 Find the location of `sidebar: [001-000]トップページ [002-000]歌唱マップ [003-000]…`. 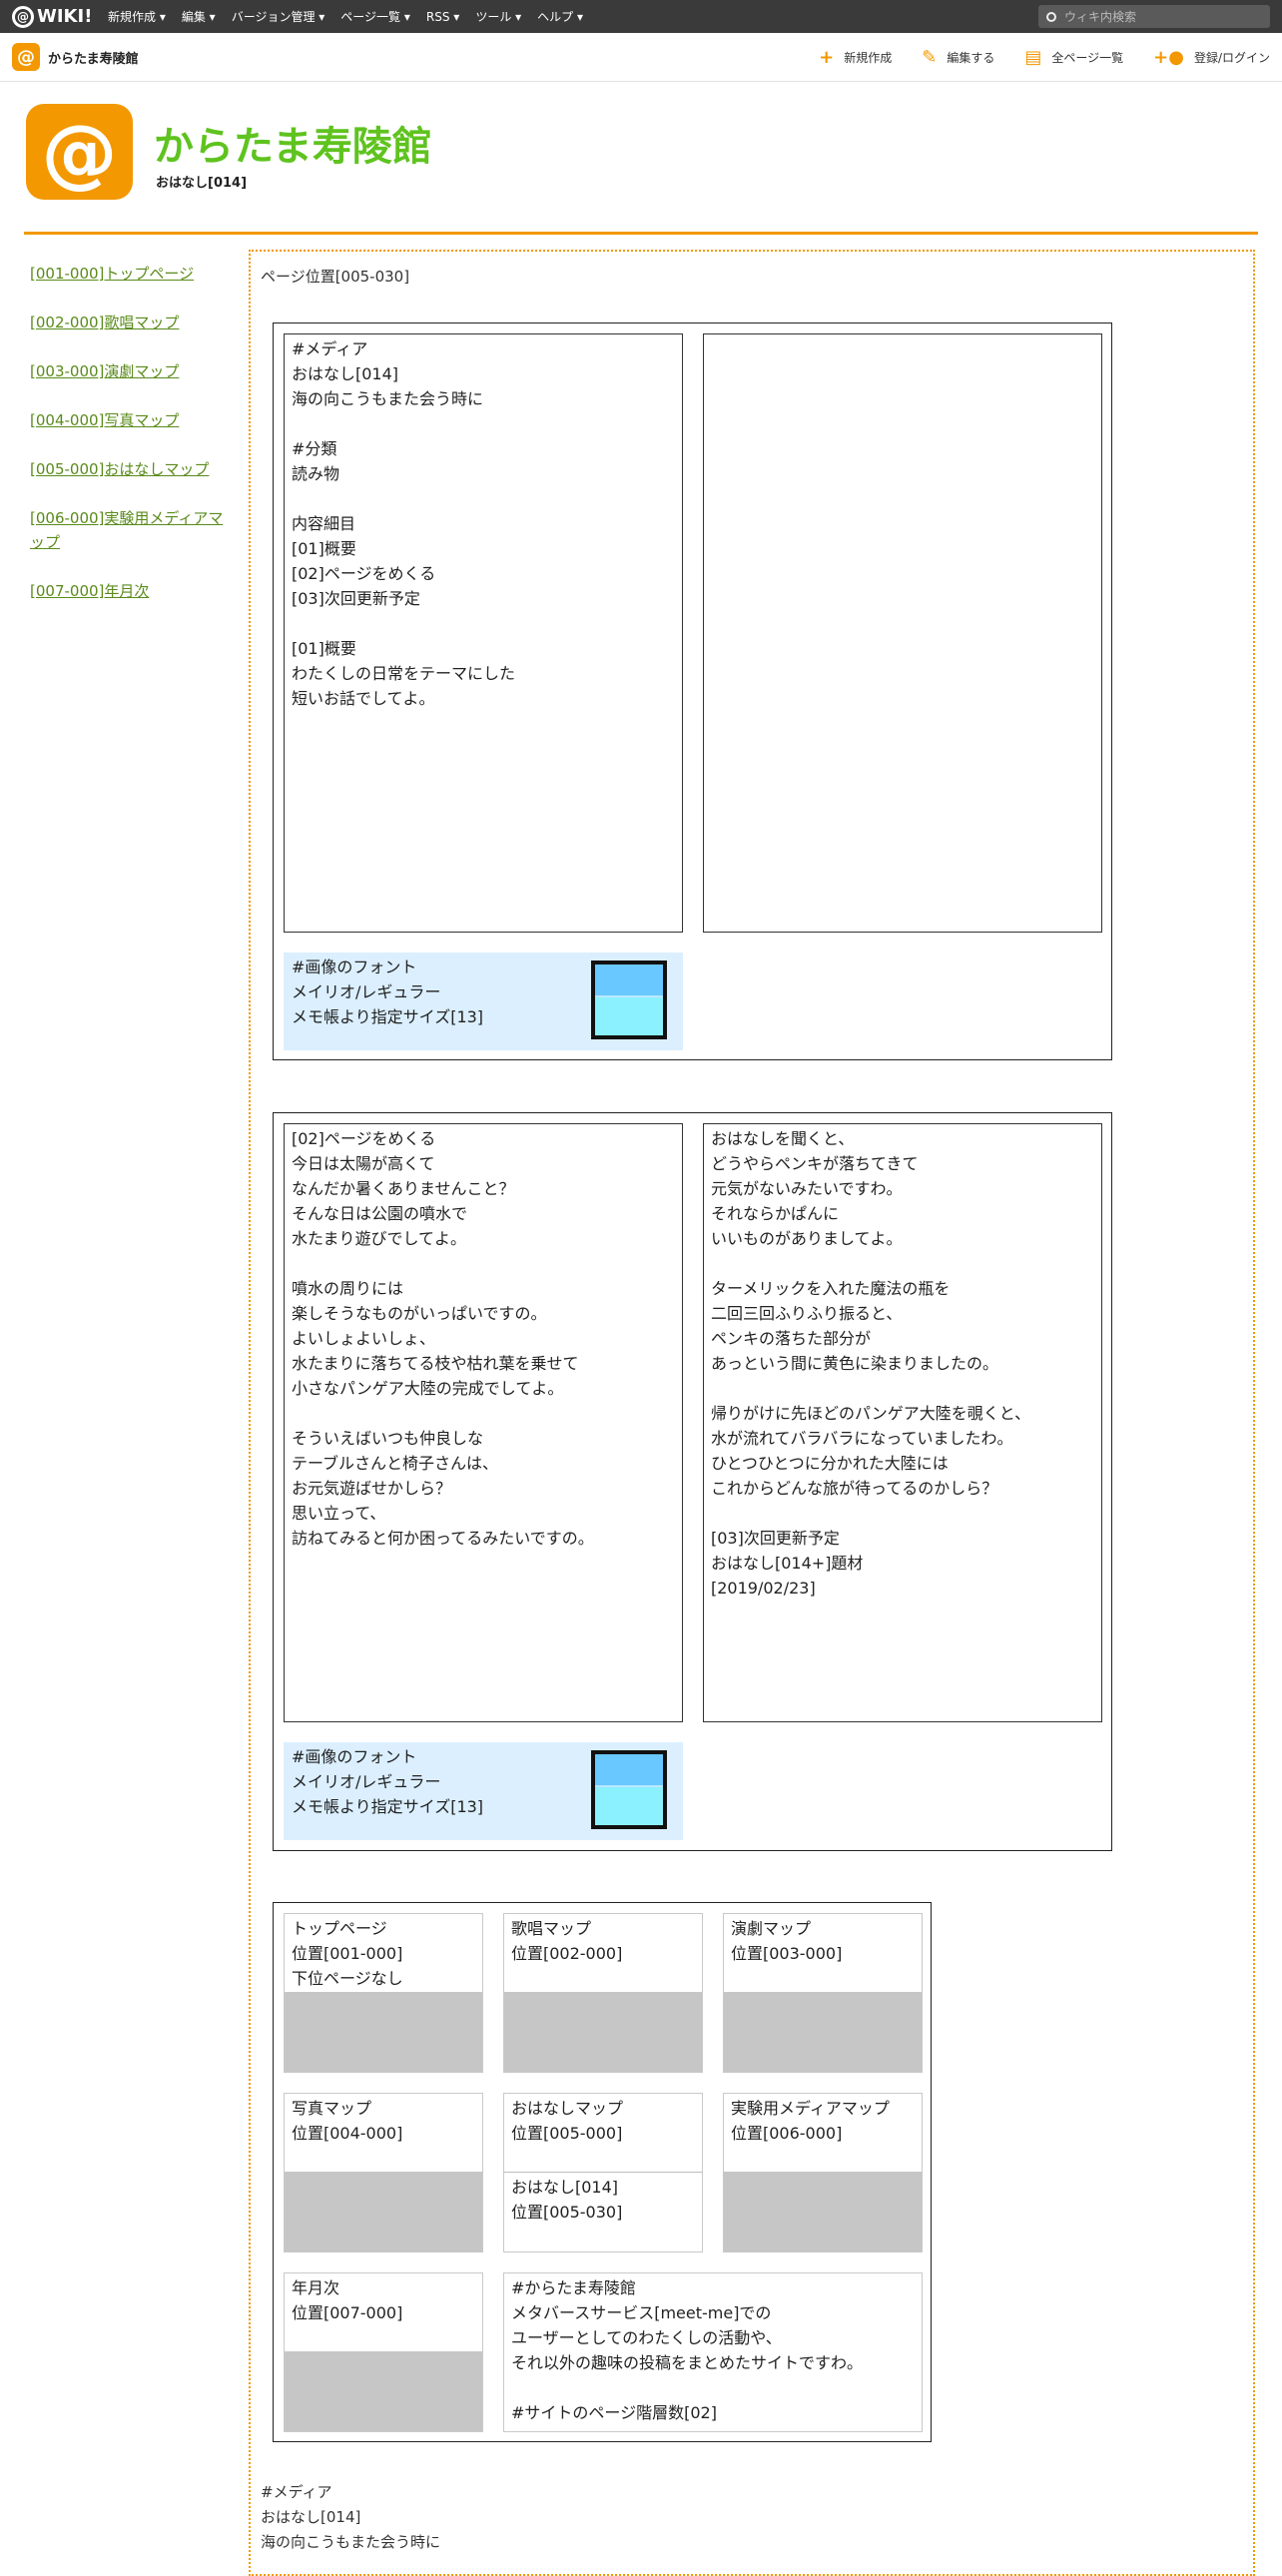

sidebar: [001-000]トップページ [002-000]歌唱マップ [003-000]… is located at coordinates (130, 445).